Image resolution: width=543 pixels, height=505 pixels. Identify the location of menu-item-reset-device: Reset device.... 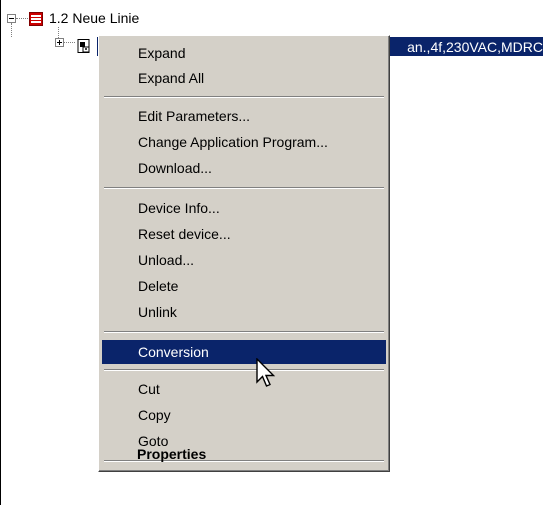
(244, 234).